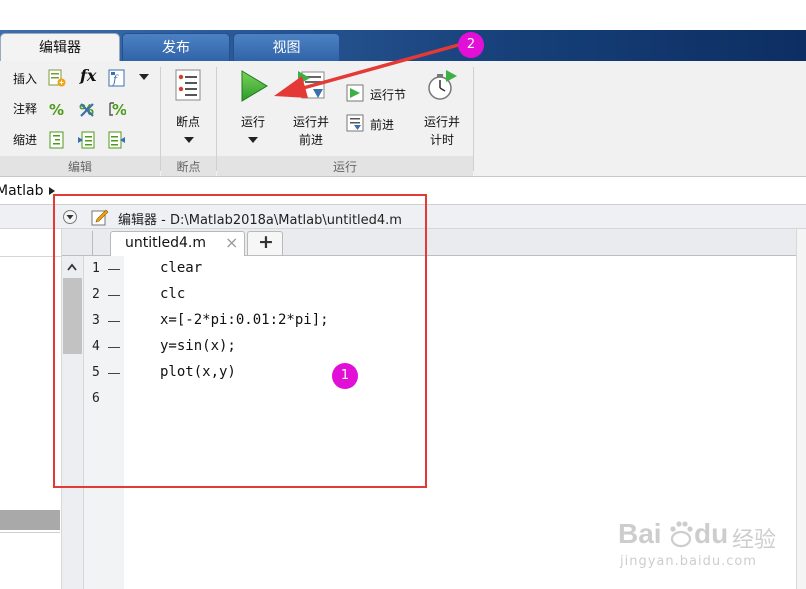 The image size is (806, 589). What do you see at coordinates (688, 561) in the screenshot?
I see `watermark-url: jingyan.baidu.com` at bounding box center [688, 561].